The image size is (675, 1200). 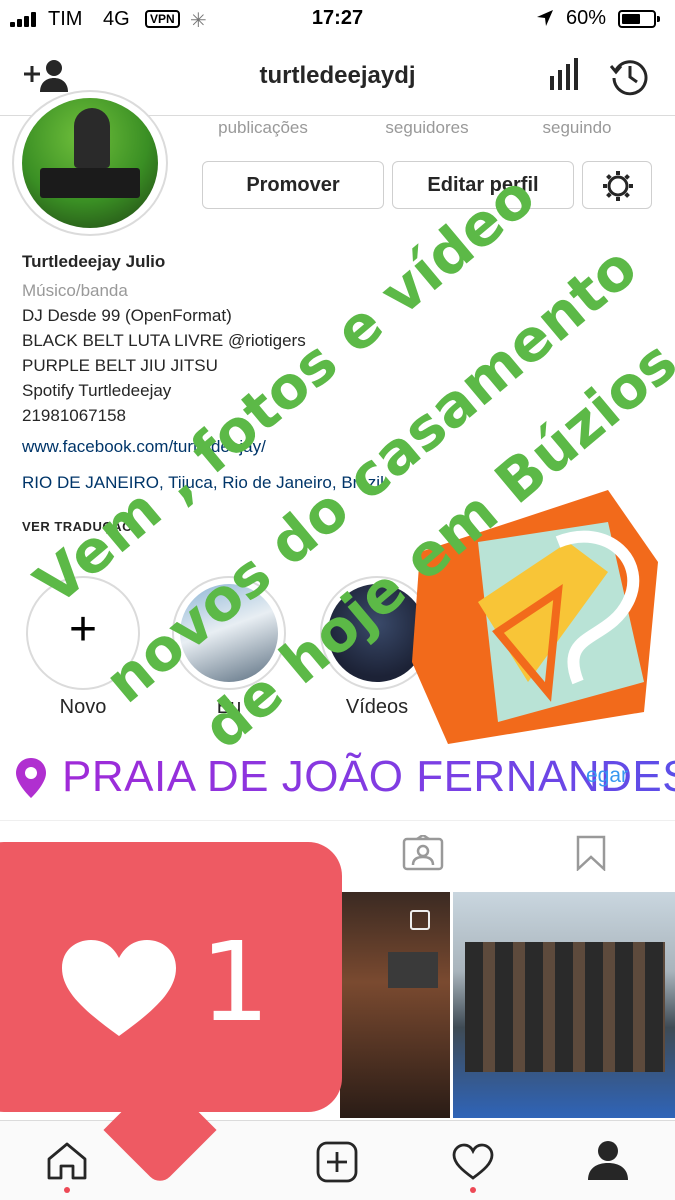 What do you see at coordinates (127, 315) in the screenshot?
I see `bio-line: DJ Desde 99 (OpenFormat)` at bounding box center [127, 315].